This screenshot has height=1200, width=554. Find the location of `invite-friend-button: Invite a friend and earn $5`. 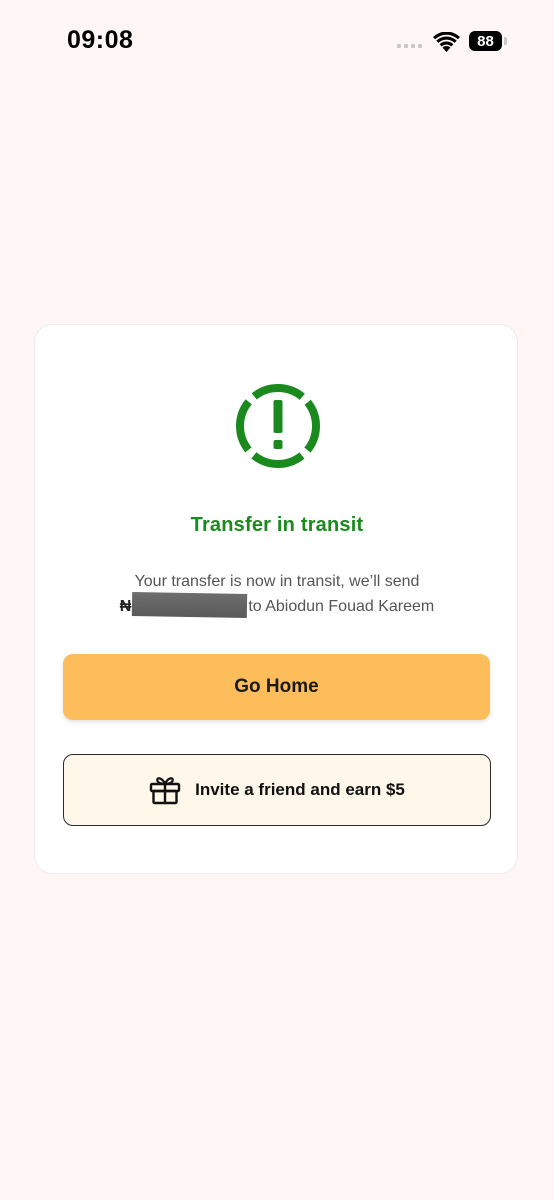

invite-friend-button: Invite a friend and earn $5 is located at coordinates (277, 790).